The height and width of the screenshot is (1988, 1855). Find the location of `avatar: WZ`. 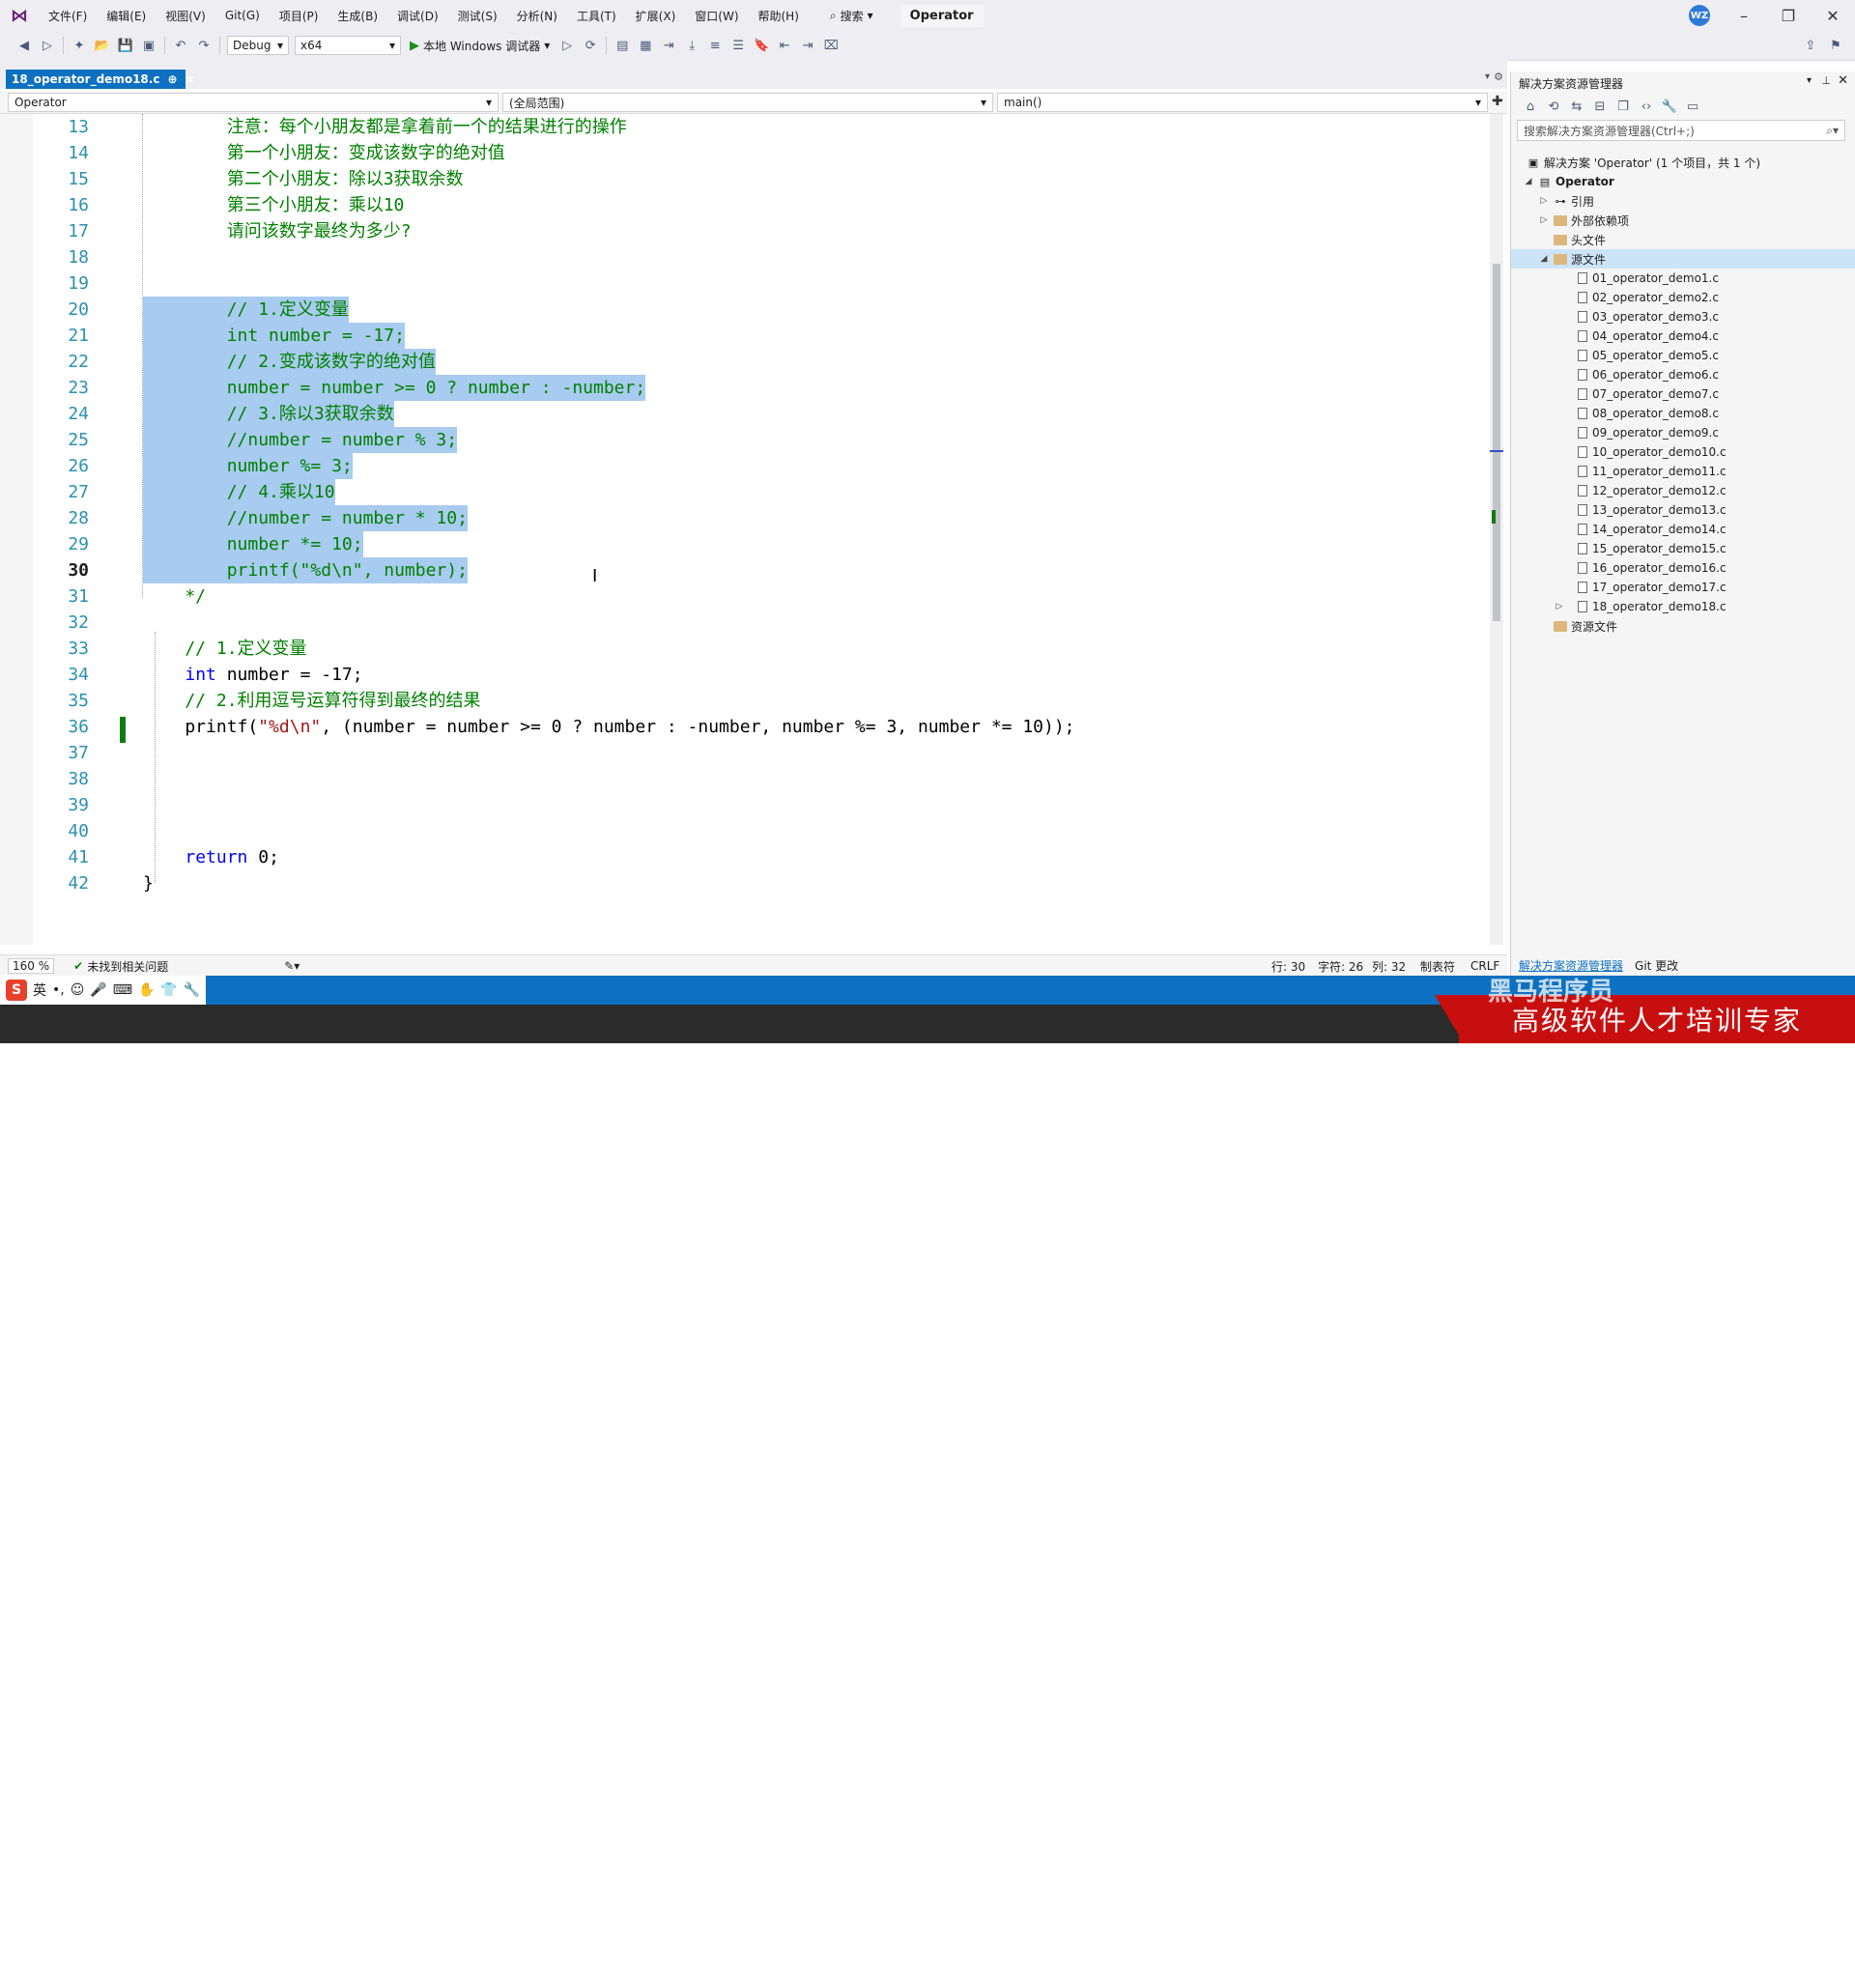

avatar: WZ is located at coordinates (1699, 15).